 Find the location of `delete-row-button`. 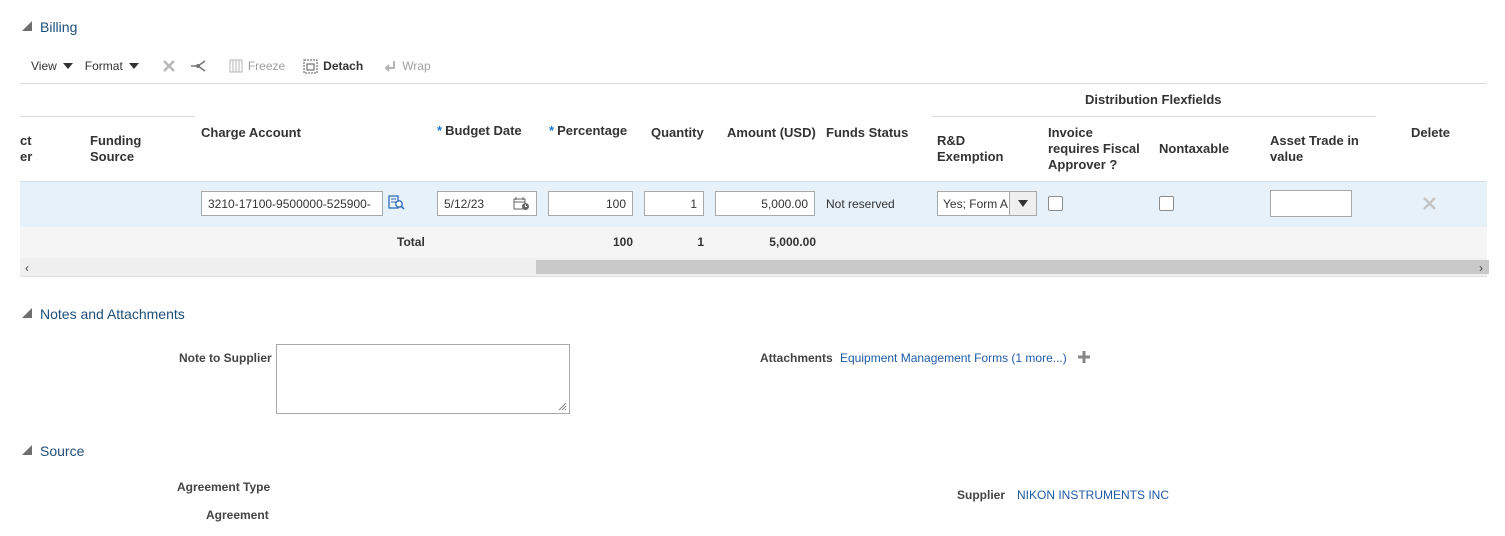

delete-row-button is located at coordinates (1429, 205).